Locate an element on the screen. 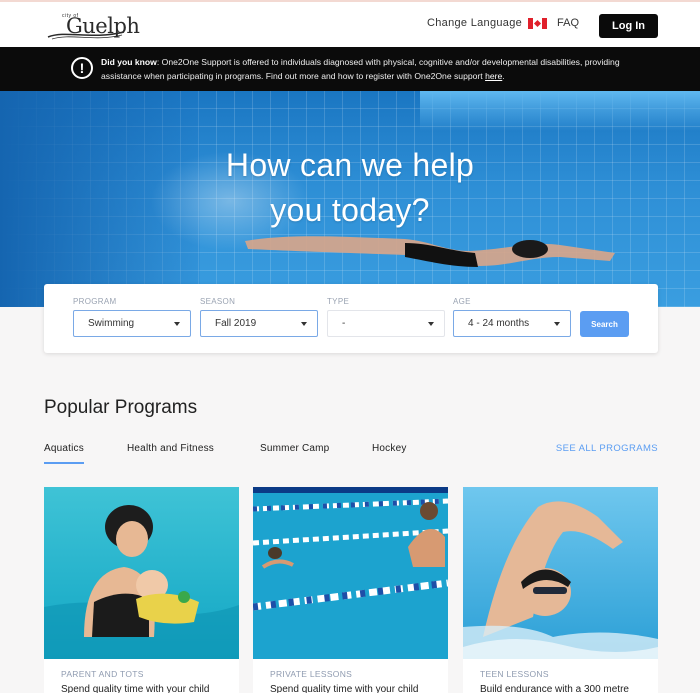 The image size is (700, 693). type-select: - is located at coordinates (386, 323).